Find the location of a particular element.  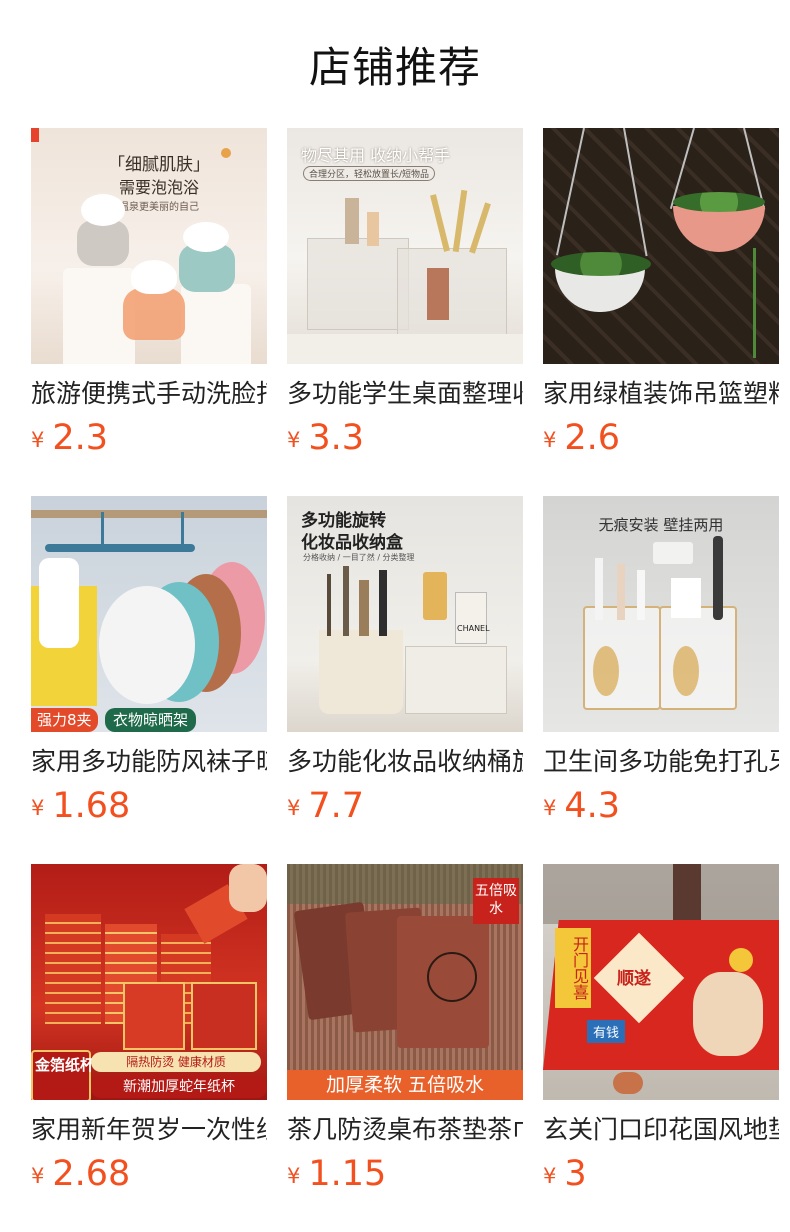

product-card: 「细腻肌肤」 需要泡泡浴 温泉更美丽的自己 旅游便携式手动洗脸打泡器 ¥2.3 is located at coordinates (149, 296).